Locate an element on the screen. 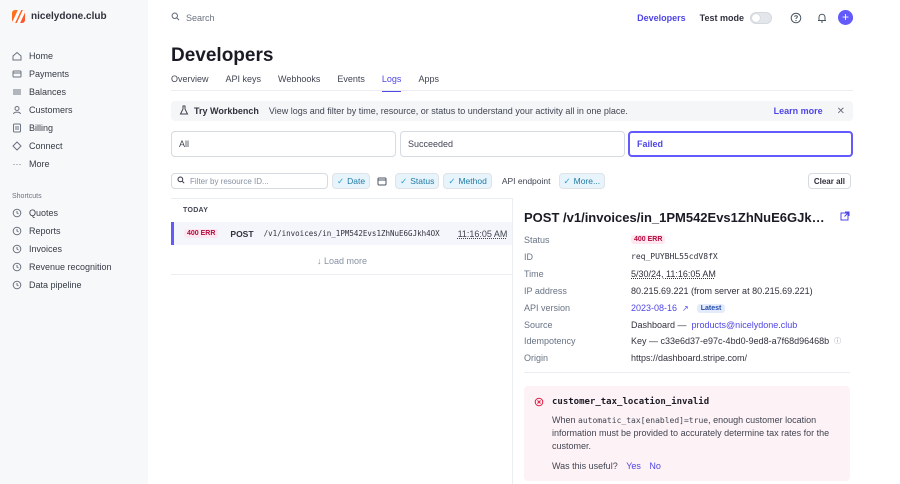 This screenshot has width=900, height=484. feedback-yes-button: Yes is located at coordinates (633, 466).